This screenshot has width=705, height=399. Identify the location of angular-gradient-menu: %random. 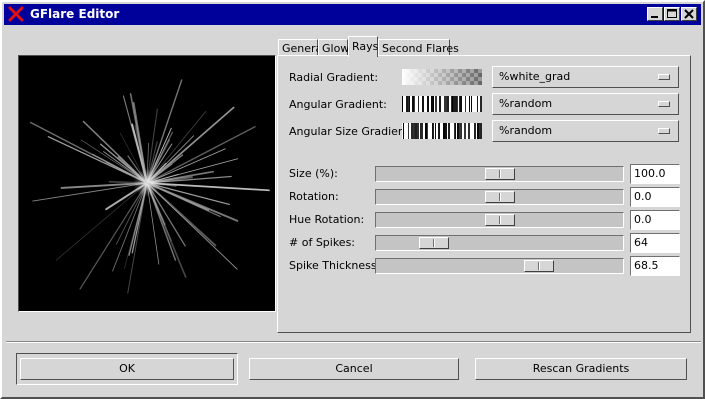
(585, 104).